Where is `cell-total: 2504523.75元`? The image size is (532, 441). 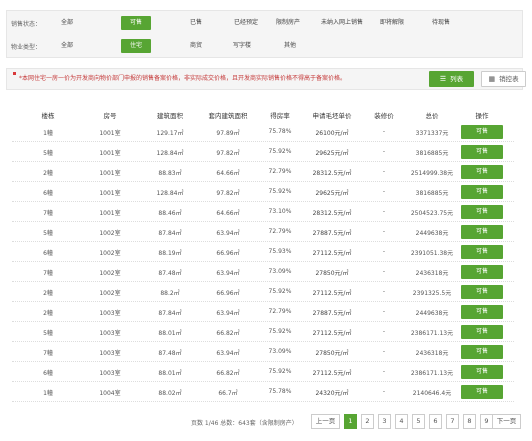 cell-total: 2504523.75元 is located at coordinates (432, 213).